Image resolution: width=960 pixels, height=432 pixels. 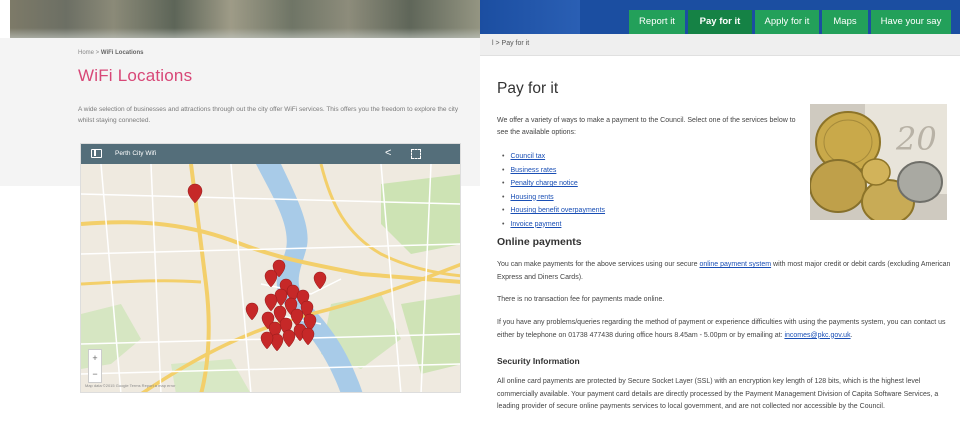 I want to click on map-zoom-control: + −, so click(x=95, y=366).